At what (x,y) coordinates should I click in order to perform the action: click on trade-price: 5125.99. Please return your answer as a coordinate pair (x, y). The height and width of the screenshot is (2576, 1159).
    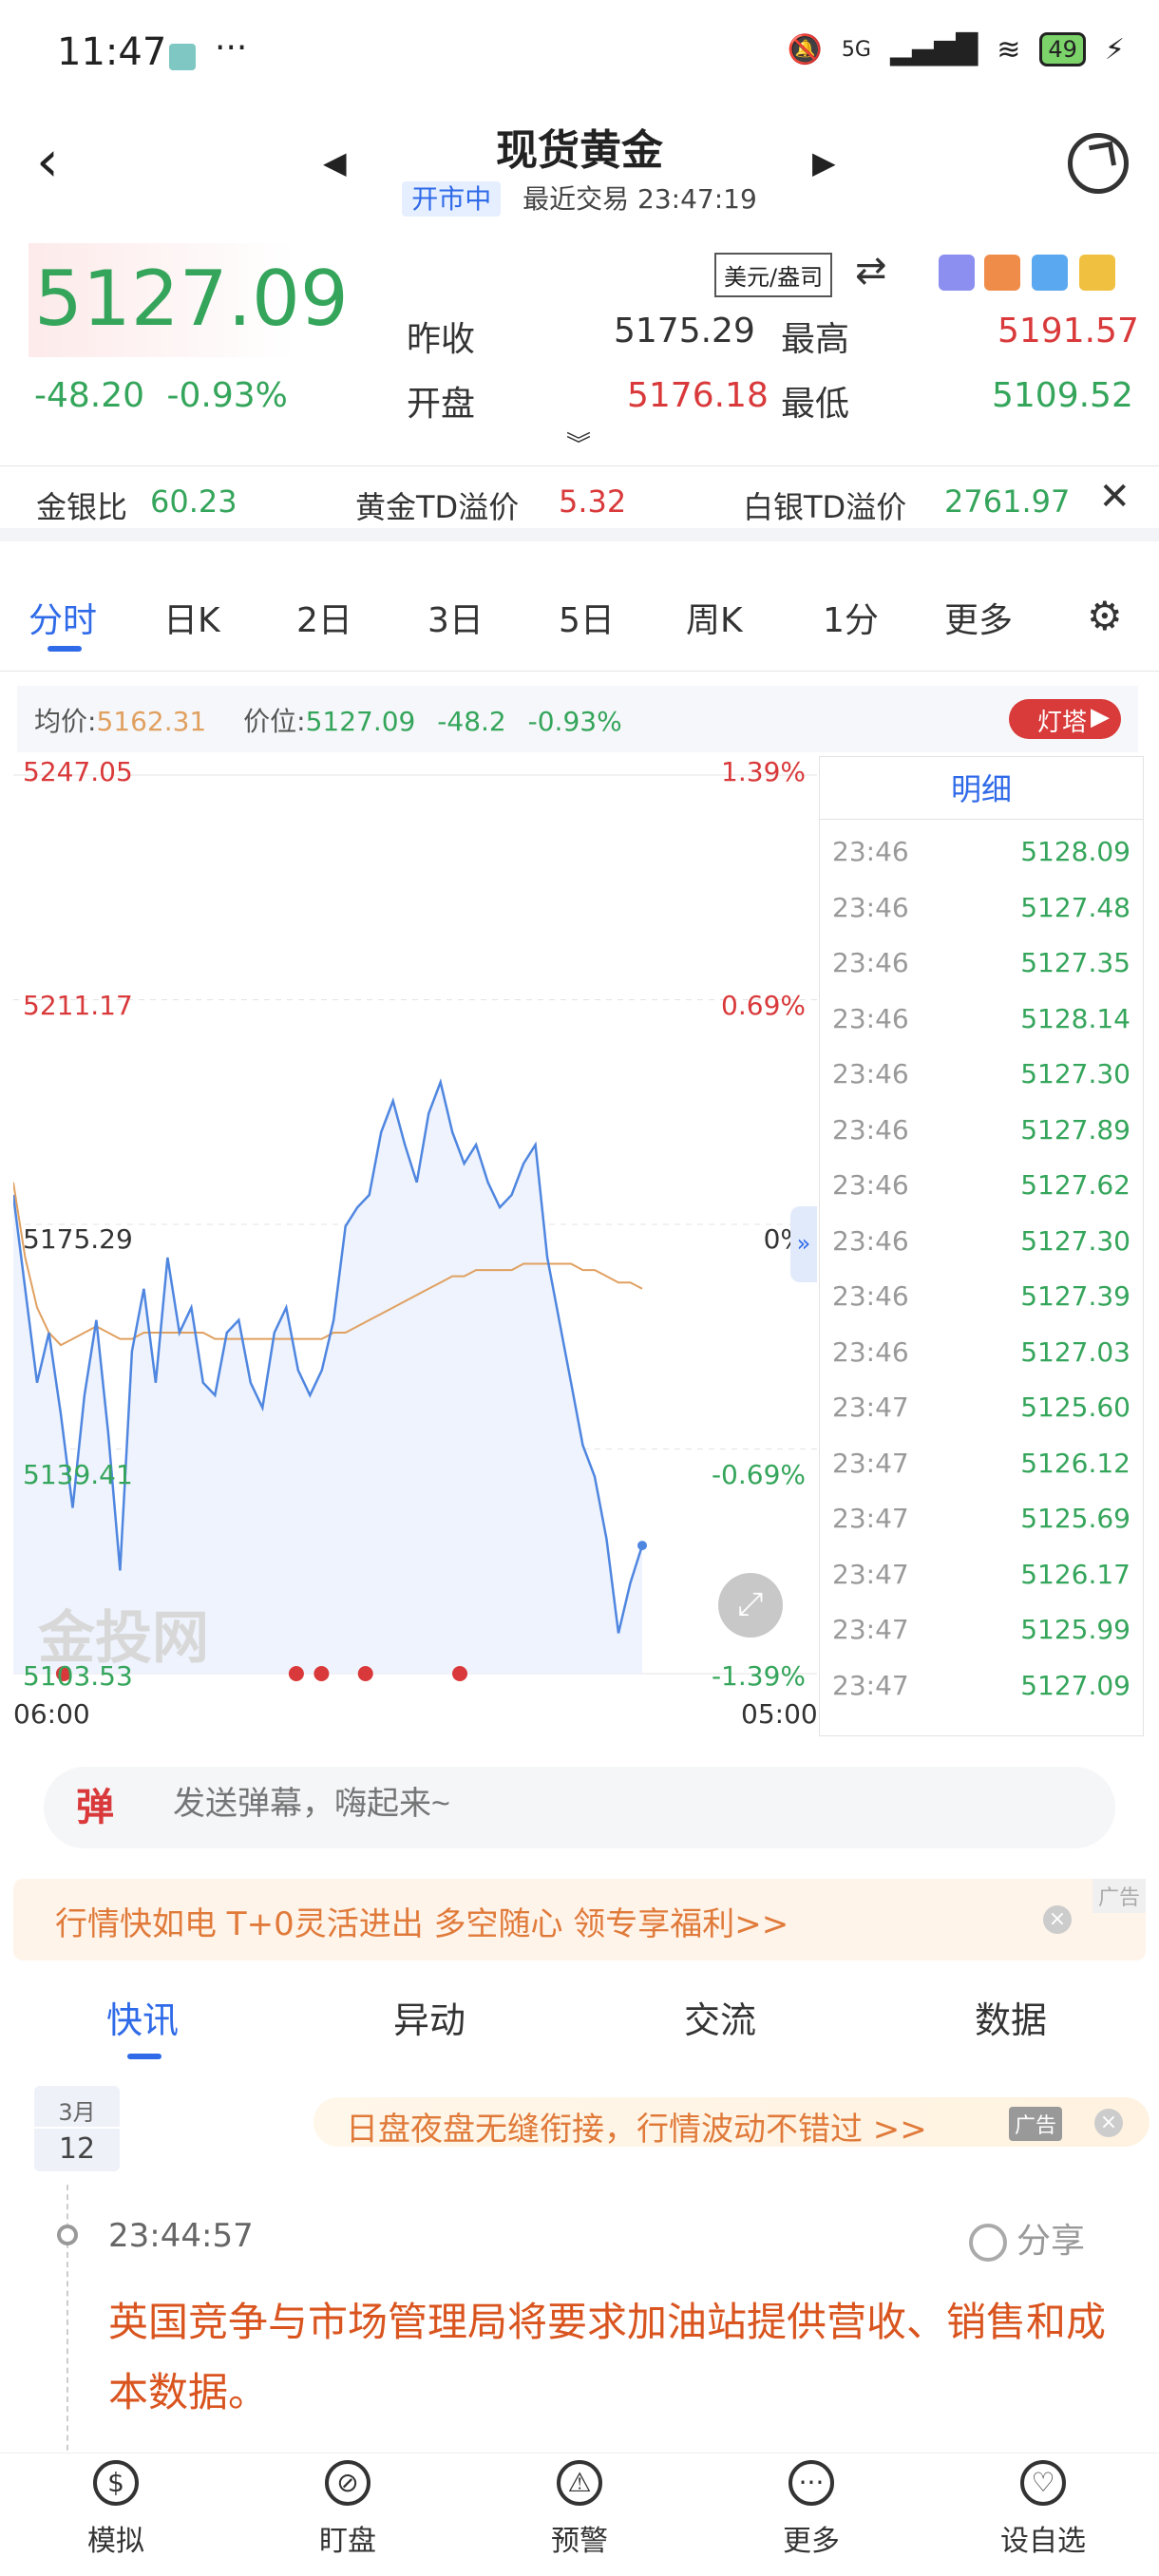
    Looking at the image, I should click on (1075, 1629).